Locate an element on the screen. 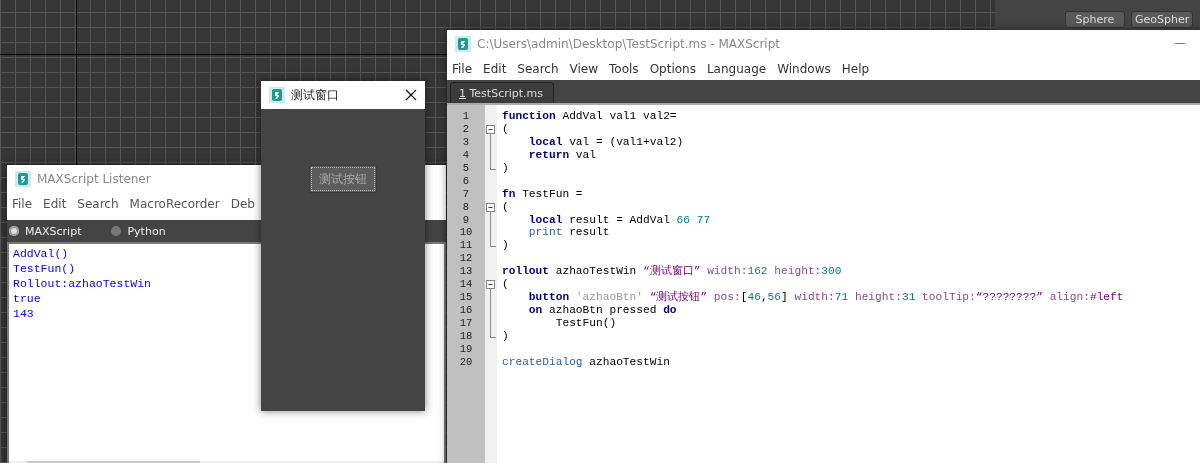 This screenshot has width=1200, height=463. line-number: 2 is located at coordinates (466, 129).